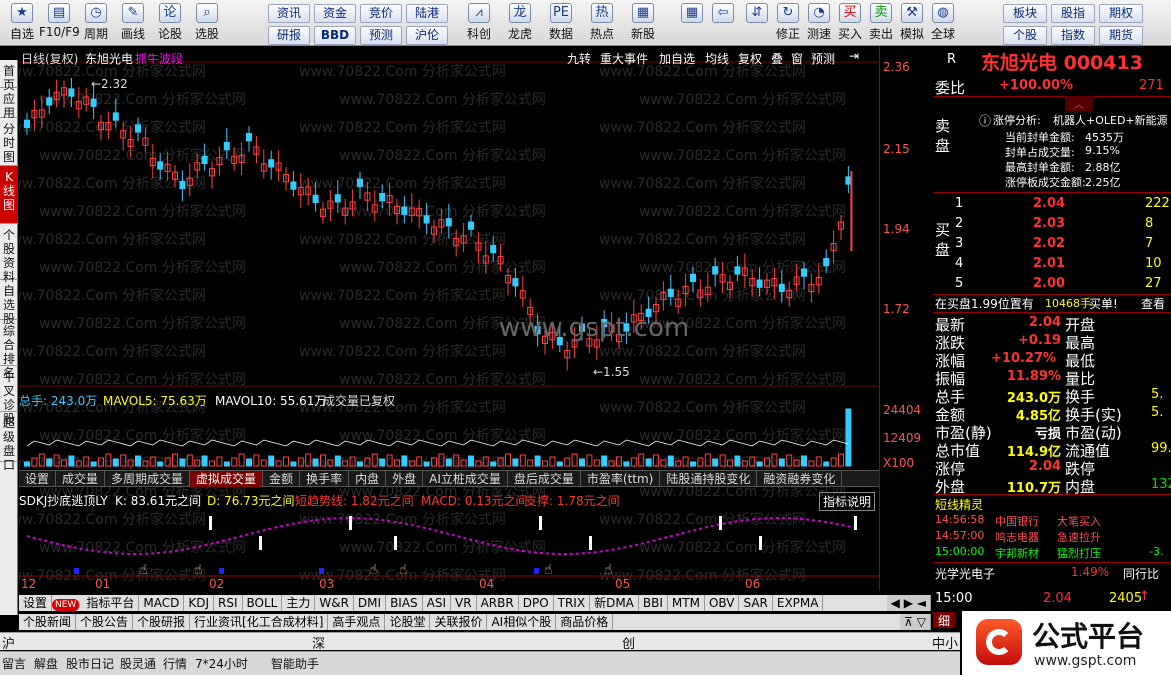 The width and height of the screenshot is (1171, 675). What do you see at coordinates (96, 23) in the screenshot?
I see `toolbar-button-2: ◷ 周期` at bounding box center [96, 23].